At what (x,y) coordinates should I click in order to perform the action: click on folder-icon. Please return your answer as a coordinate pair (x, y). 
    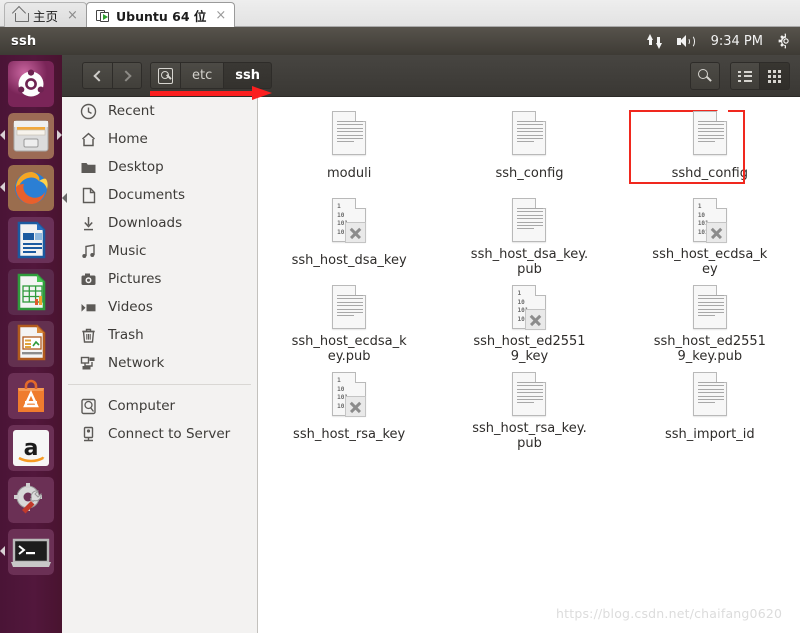
    Looking at the image, I should click on (88, 167).